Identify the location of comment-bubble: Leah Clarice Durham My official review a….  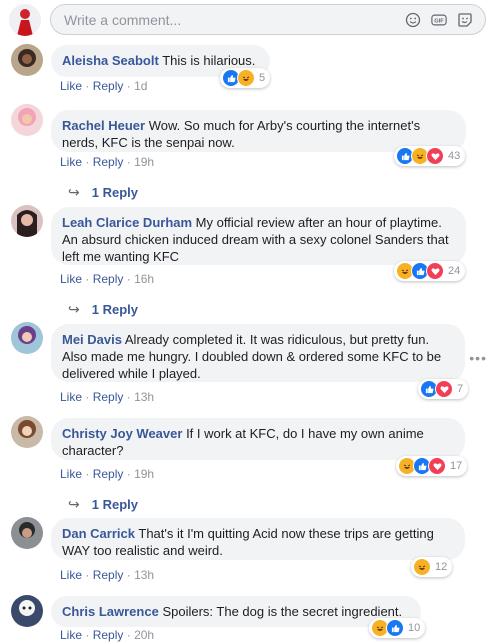
(258, 236).